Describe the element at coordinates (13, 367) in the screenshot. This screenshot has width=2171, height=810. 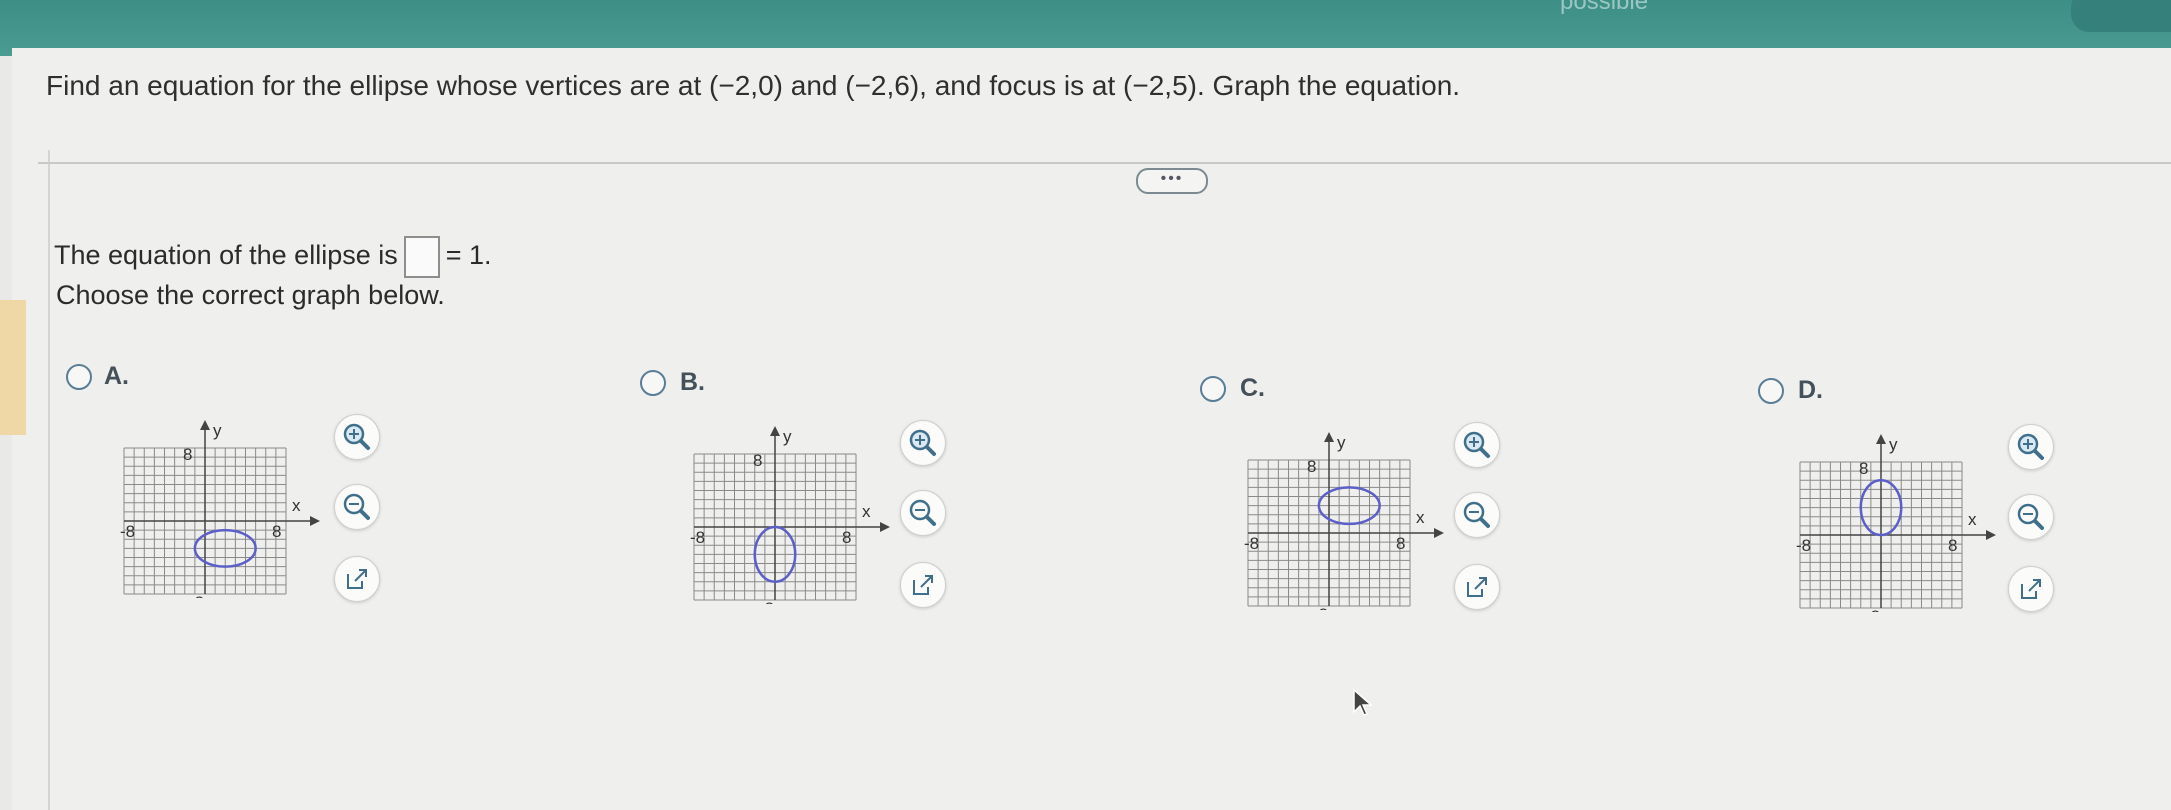
I see `left-accent-strip` at that location.